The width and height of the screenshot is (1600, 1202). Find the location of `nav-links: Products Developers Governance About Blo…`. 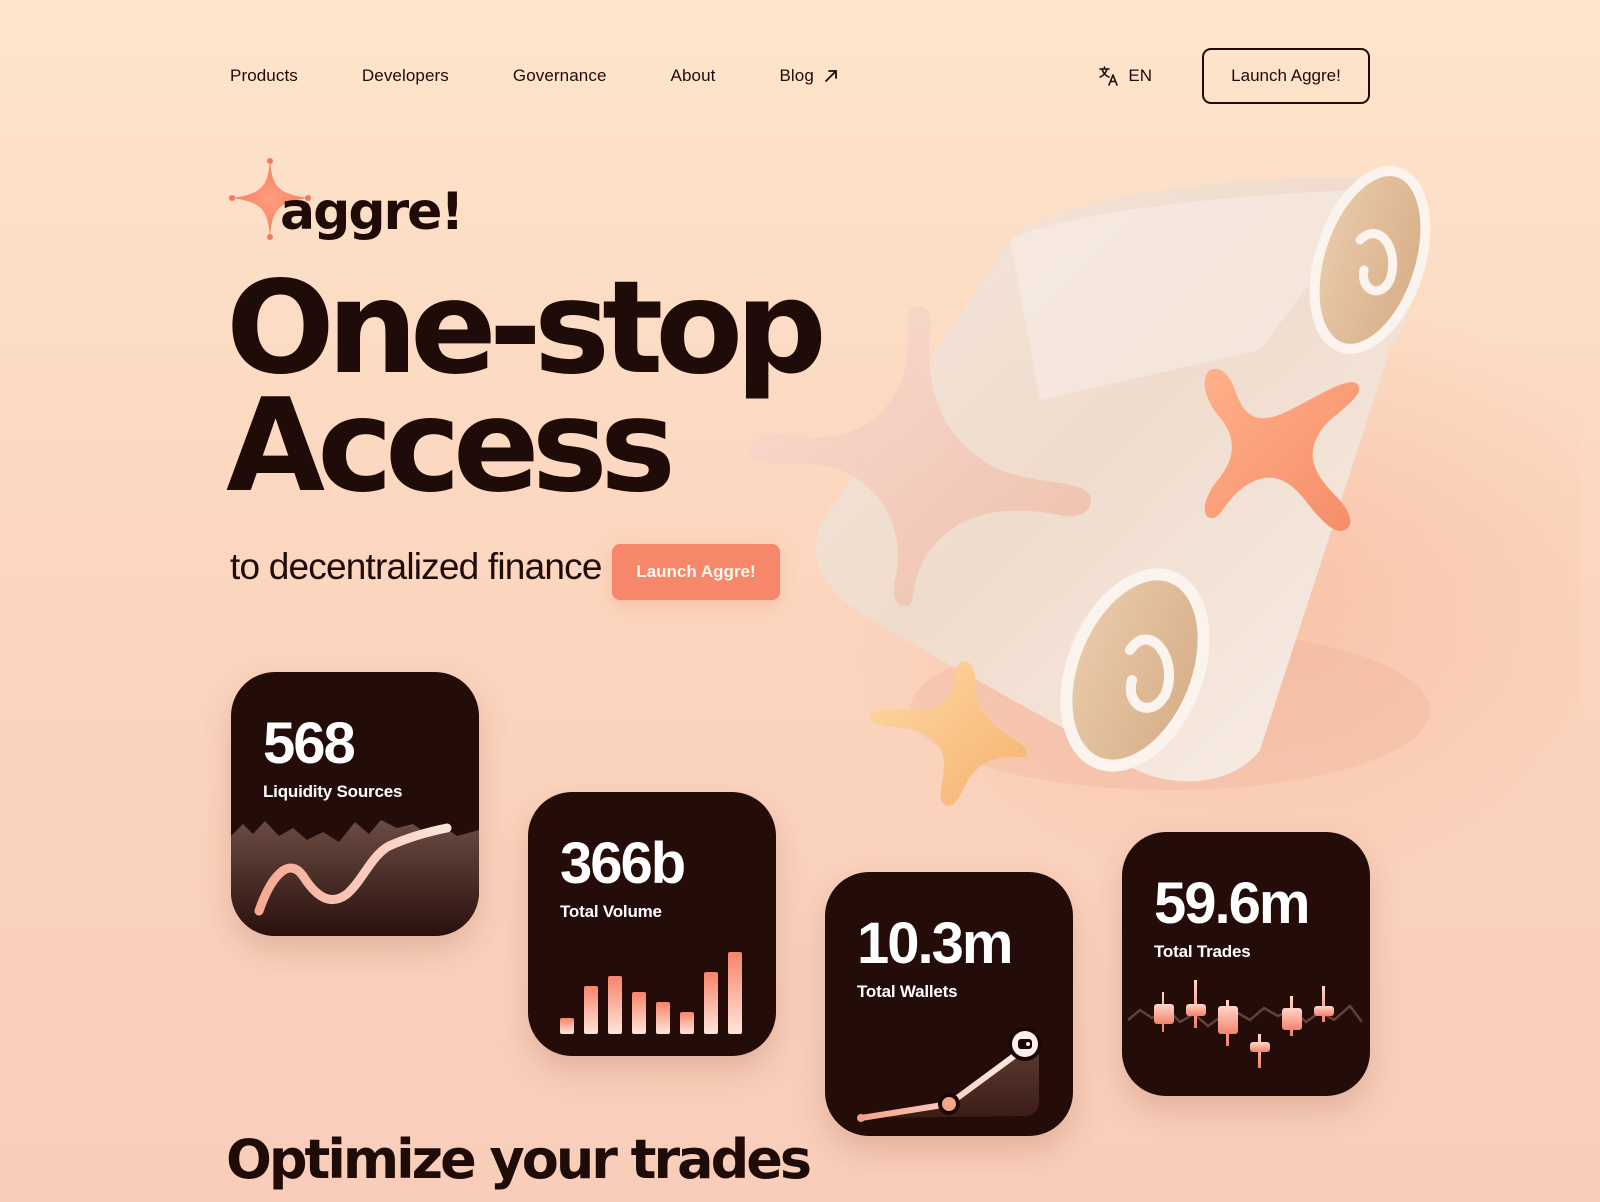

nav-links: Products Developers Governance About Blo… is located at coordinates (534, 76).